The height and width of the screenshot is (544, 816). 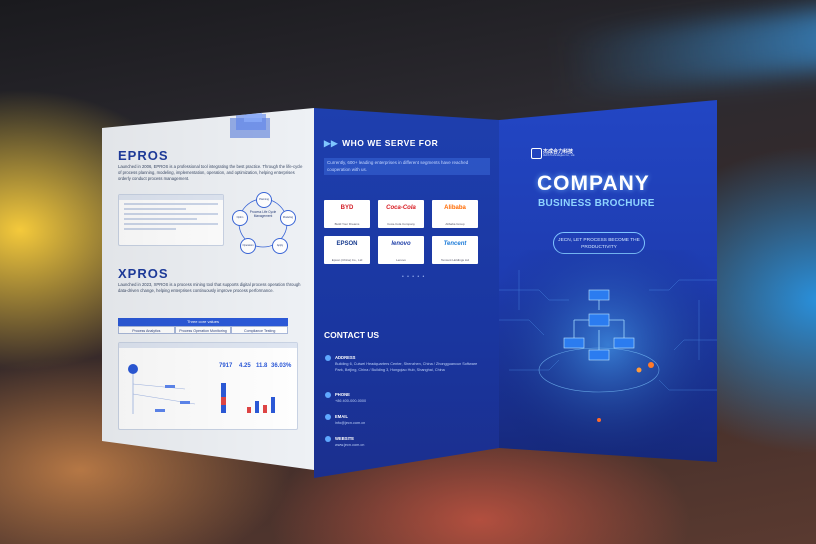 What do you see at coordinates (328, 439) in the screenshot?
I see `globe-icon` at bounding box center [328, 439].